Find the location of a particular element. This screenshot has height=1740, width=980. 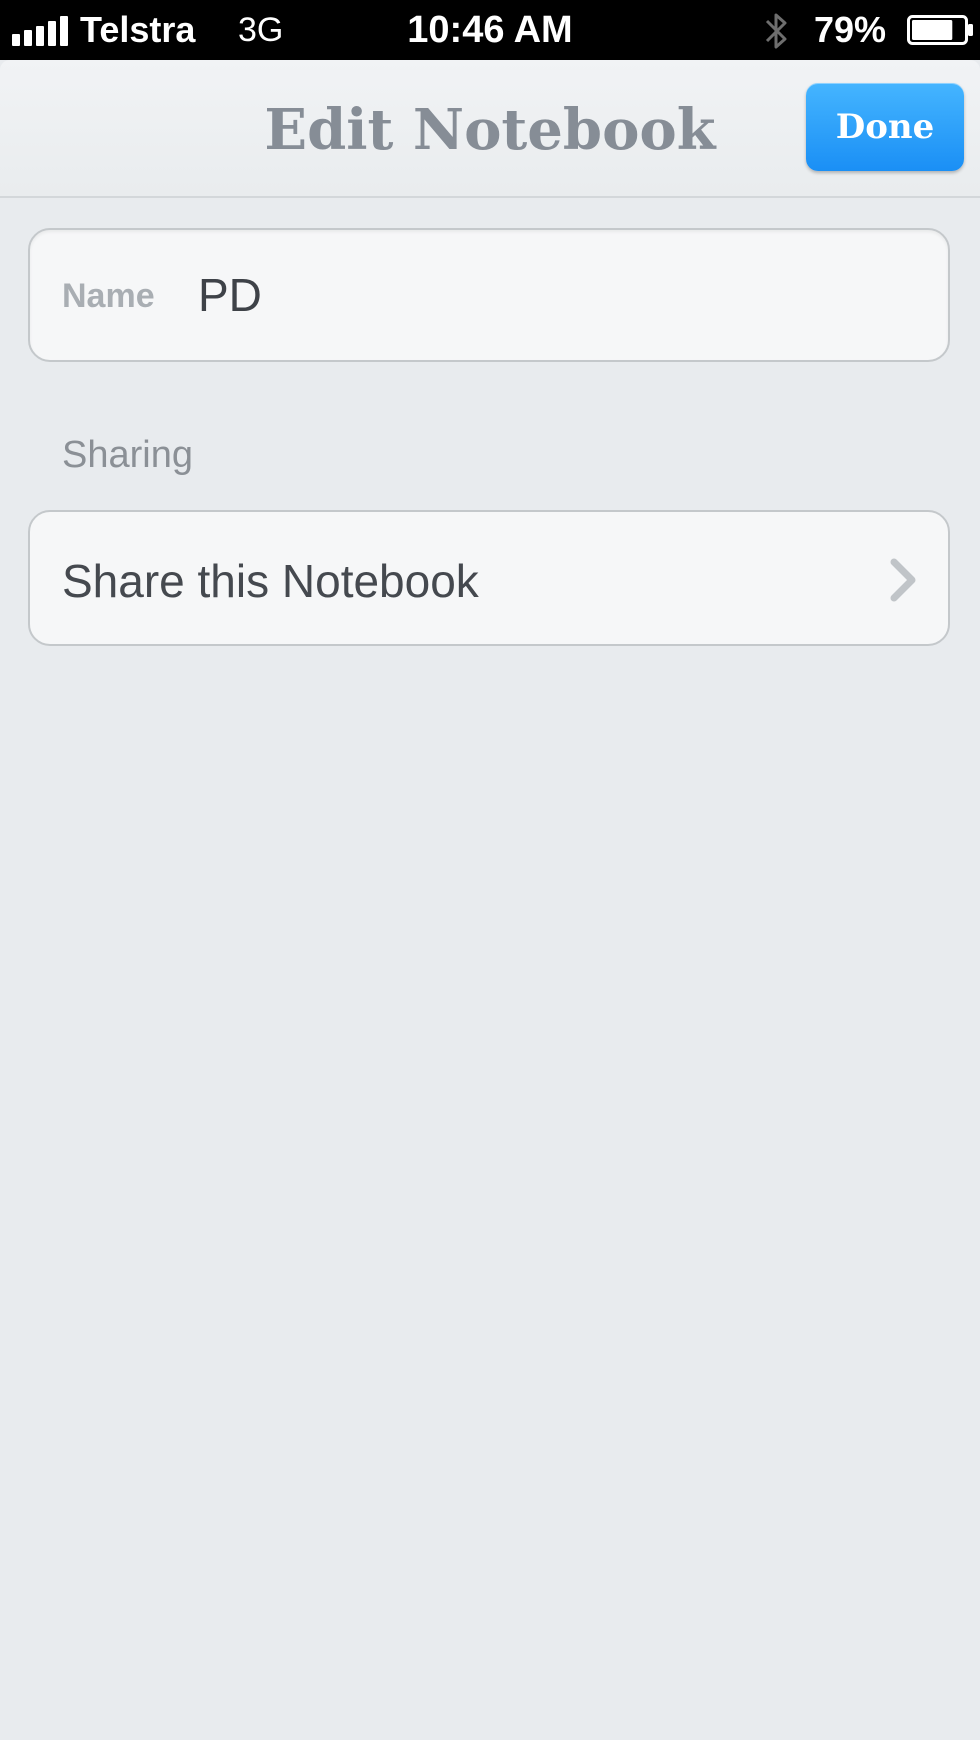

name-label: Name is located at coordinates (108, 296).